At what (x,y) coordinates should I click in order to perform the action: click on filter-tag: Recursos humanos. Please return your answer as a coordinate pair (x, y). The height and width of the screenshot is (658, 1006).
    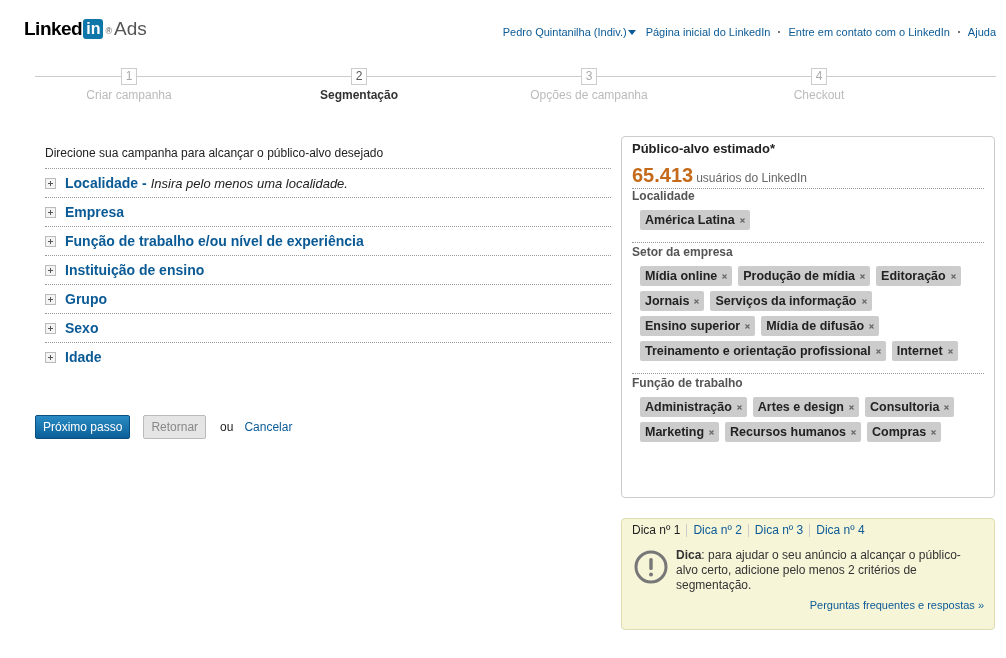
    Looking at the image, I should click on (793, 432).